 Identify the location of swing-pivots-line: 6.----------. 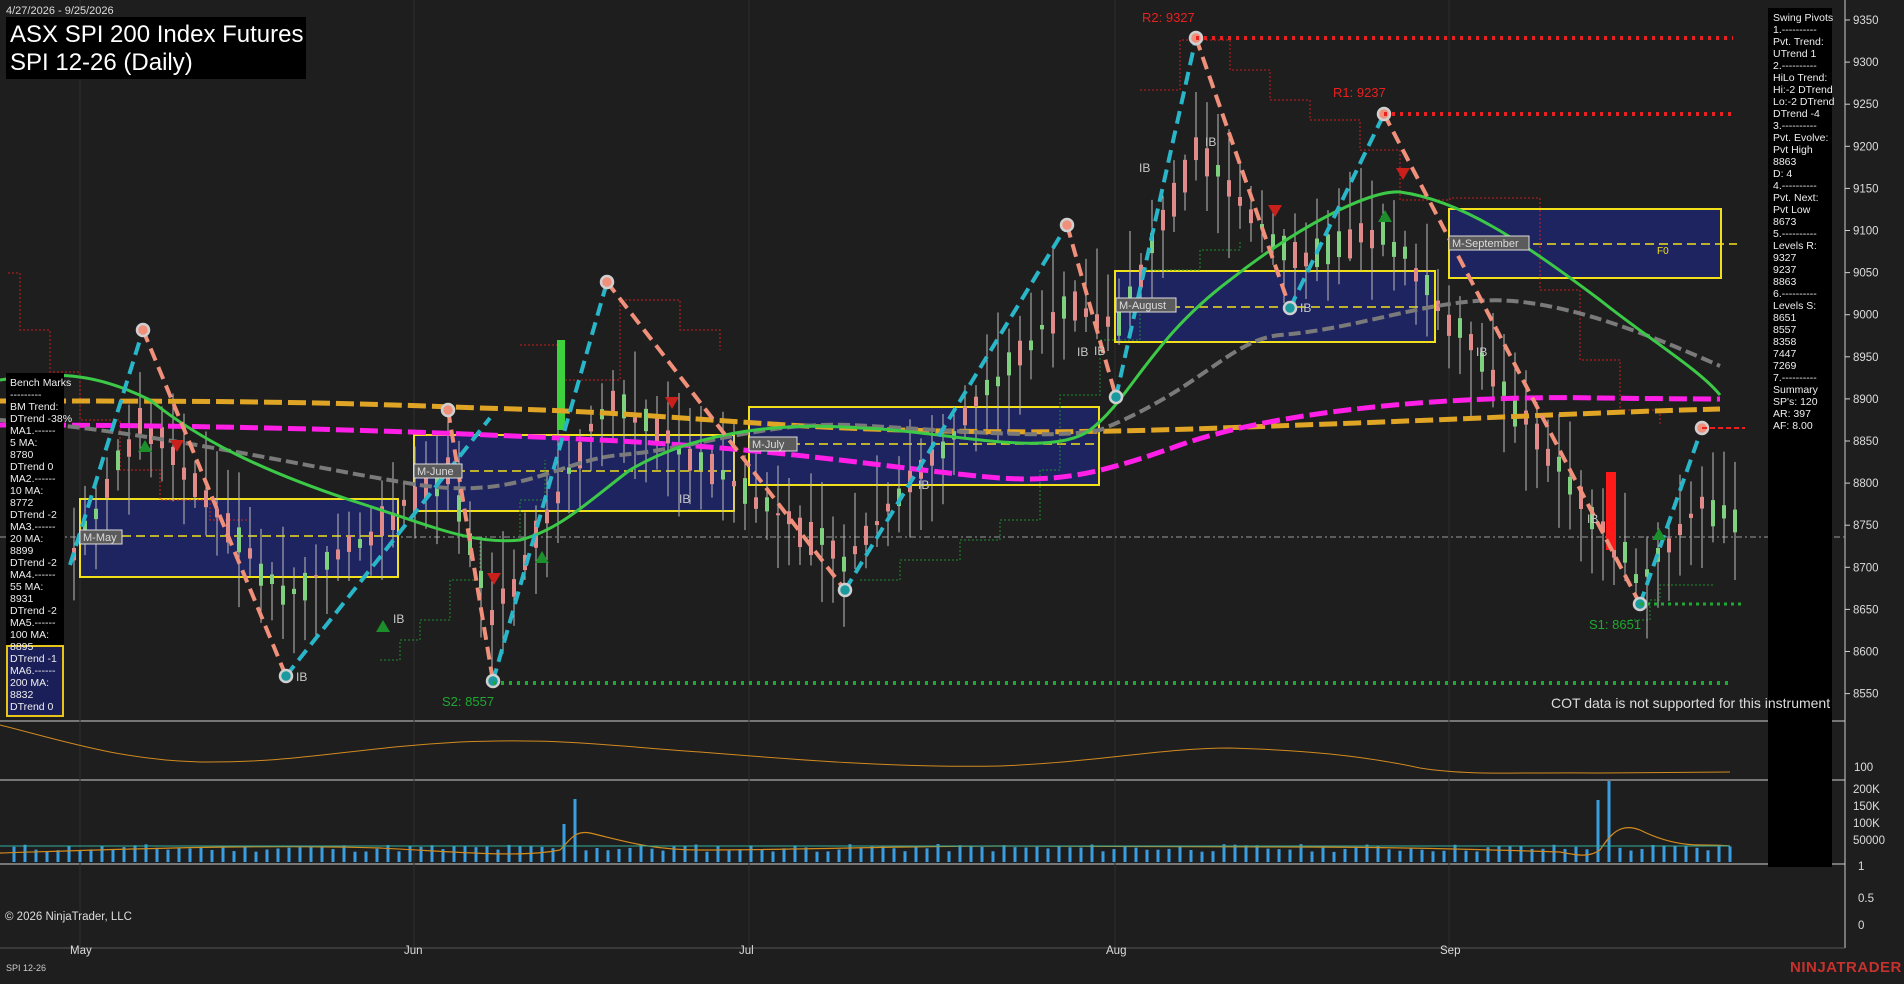
(1795, 294).